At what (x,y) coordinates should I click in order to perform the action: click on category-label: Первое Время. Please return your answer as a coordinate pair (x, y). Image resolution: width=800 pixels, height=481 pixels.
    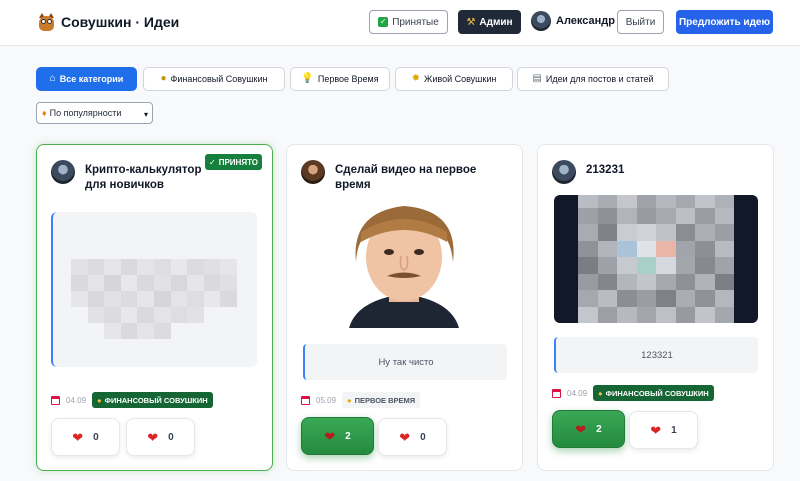
    Looking at the image, I should click on (348, 79).